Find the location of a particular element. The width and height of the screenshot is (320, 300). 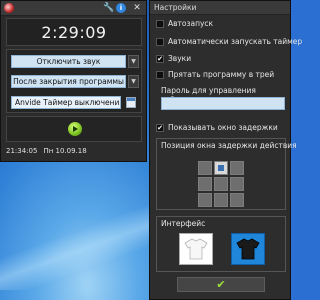

ok-button: ✔ is located at coordinates (221, 284).